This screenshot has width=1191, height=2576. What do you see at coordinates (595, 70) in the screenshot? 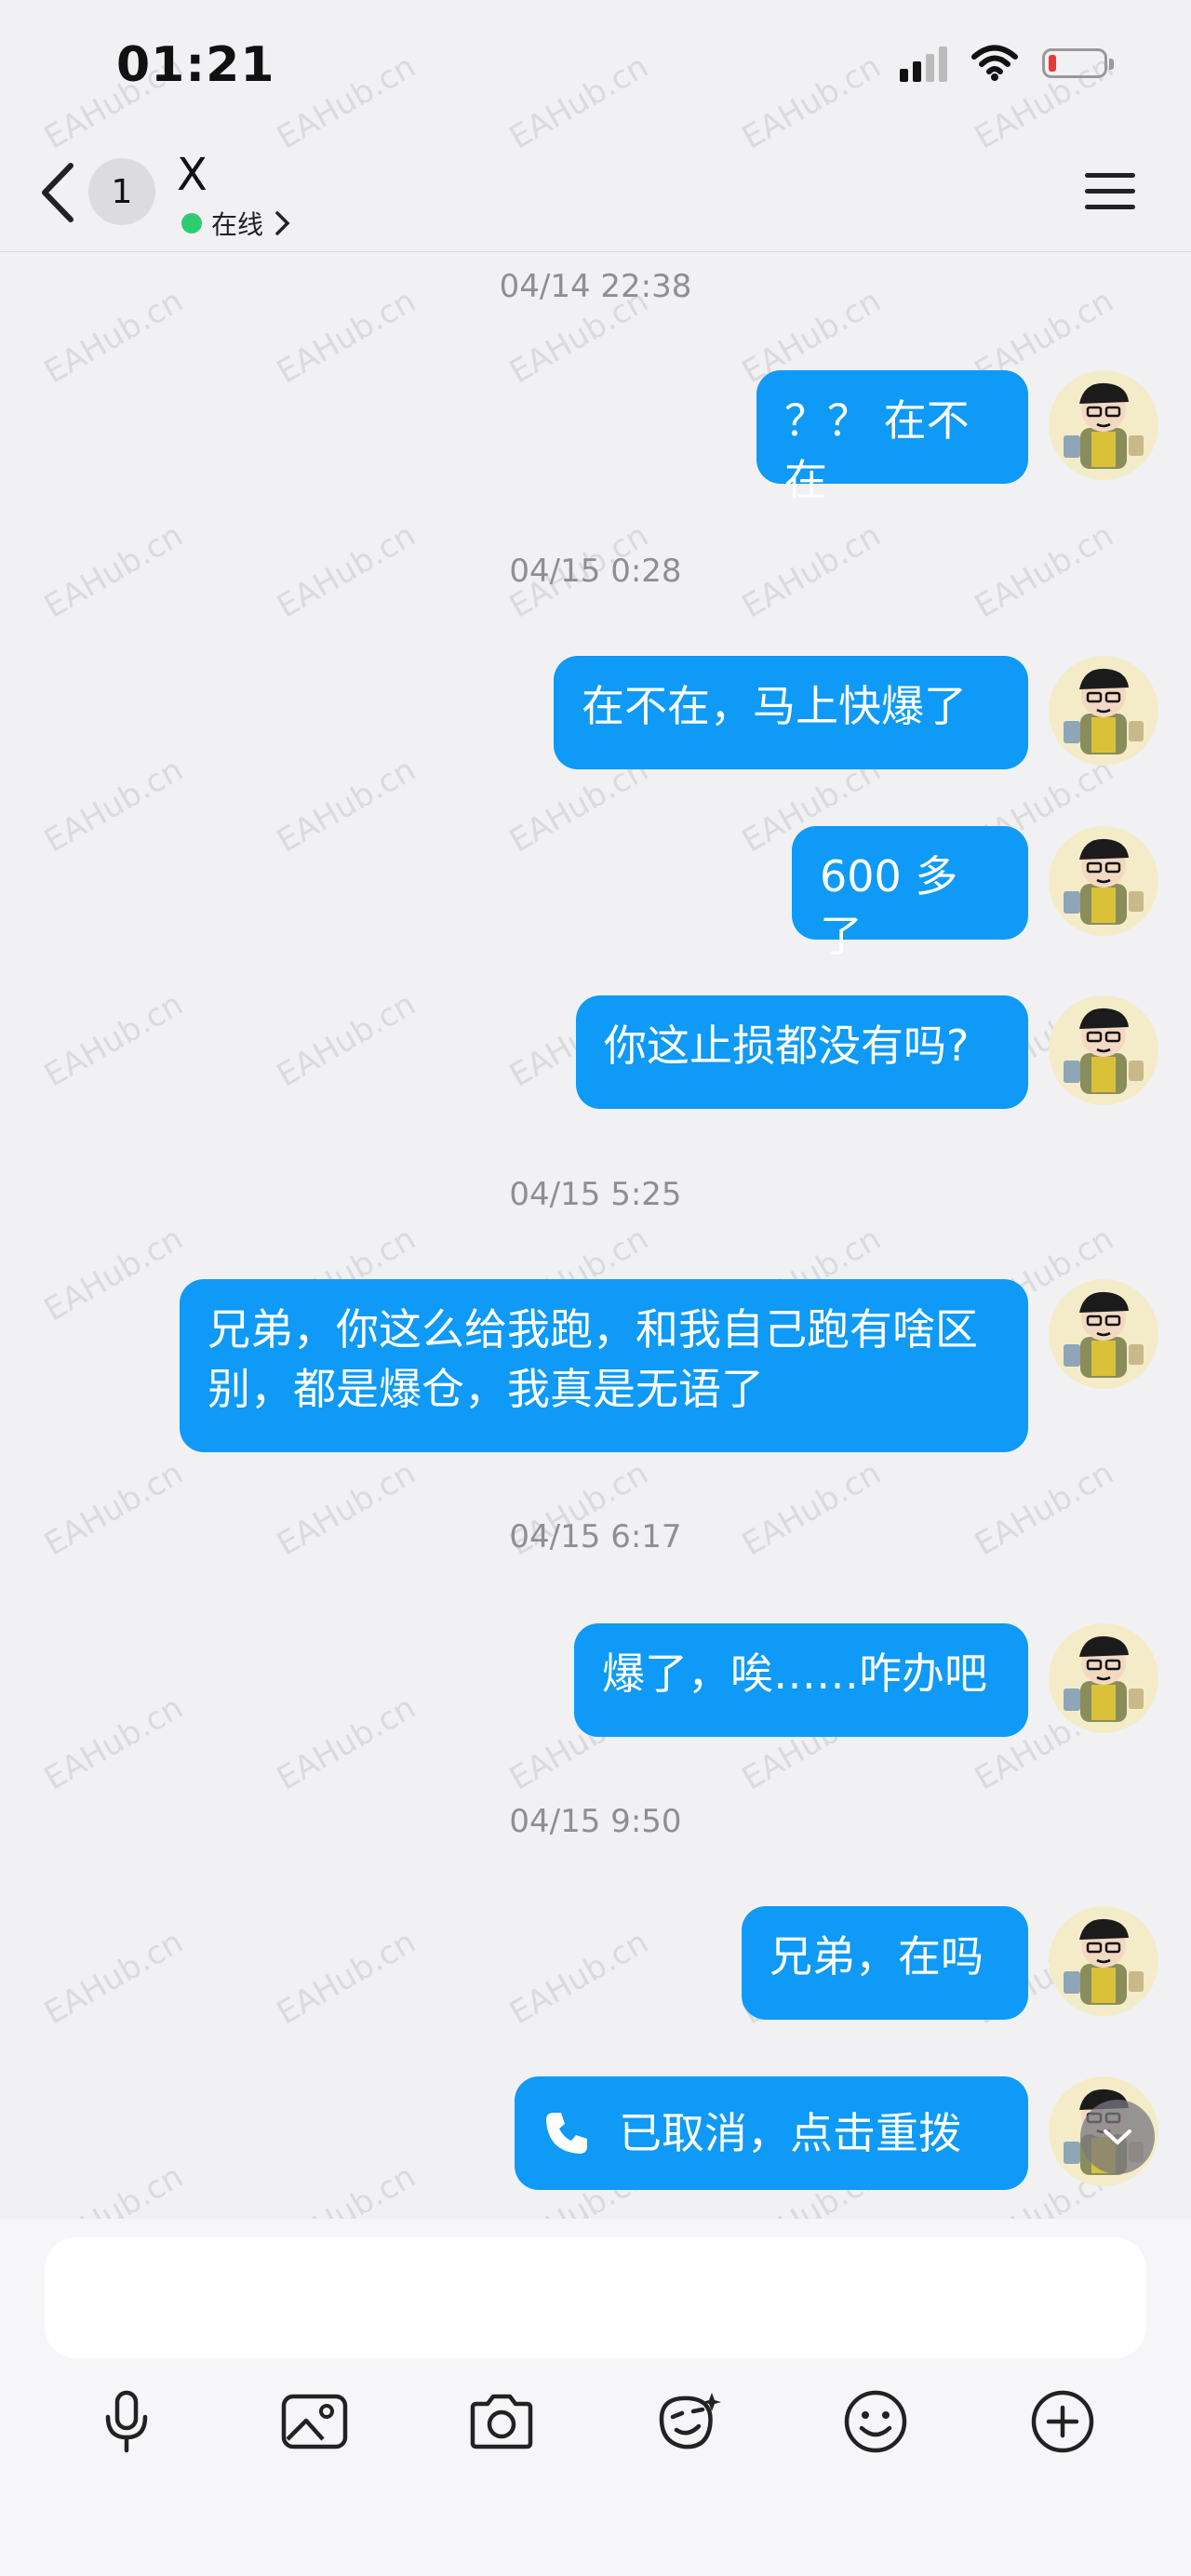
I see `status-bar: 01:21` at bounding box center [595, 70].